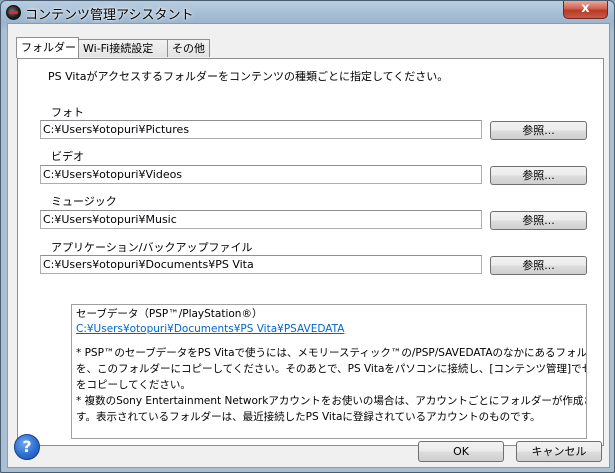 This screenshot has width=615, height=473. I want to click on music-label: ミュージック, so click(84, 201).